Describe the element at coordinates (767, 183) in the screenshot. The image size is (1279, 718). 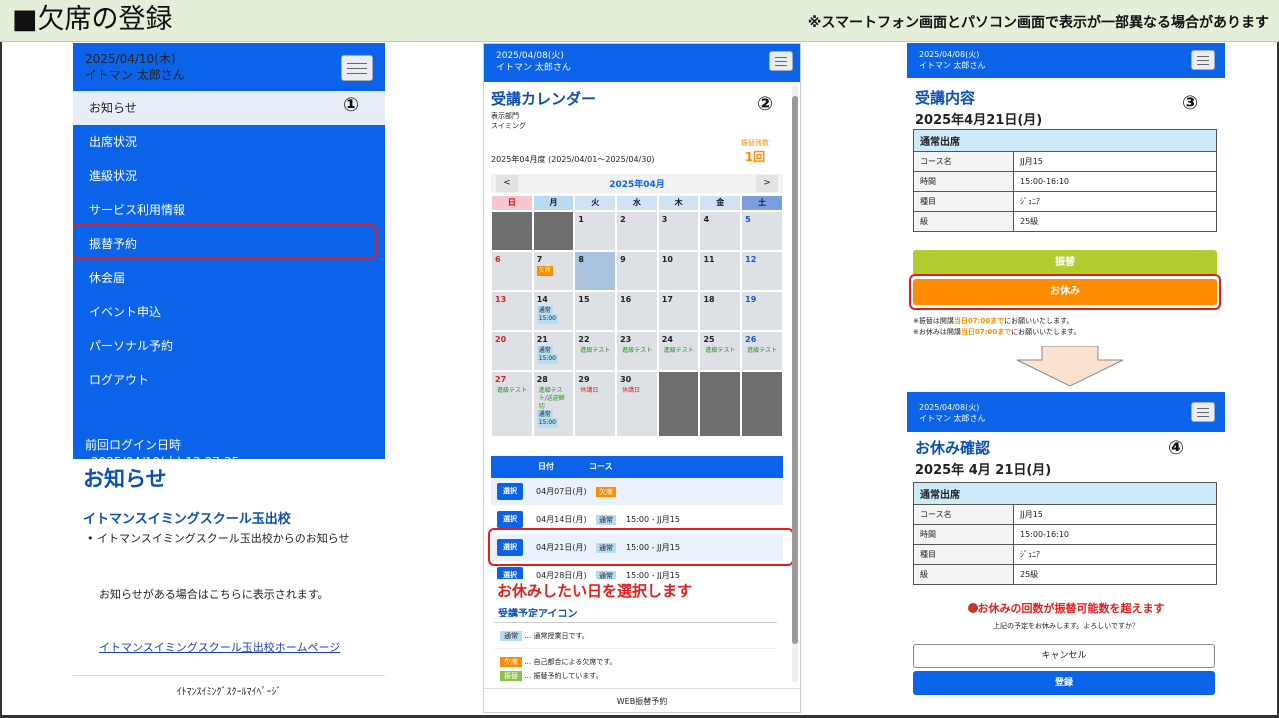
I see `next-month-button: >` at that location.